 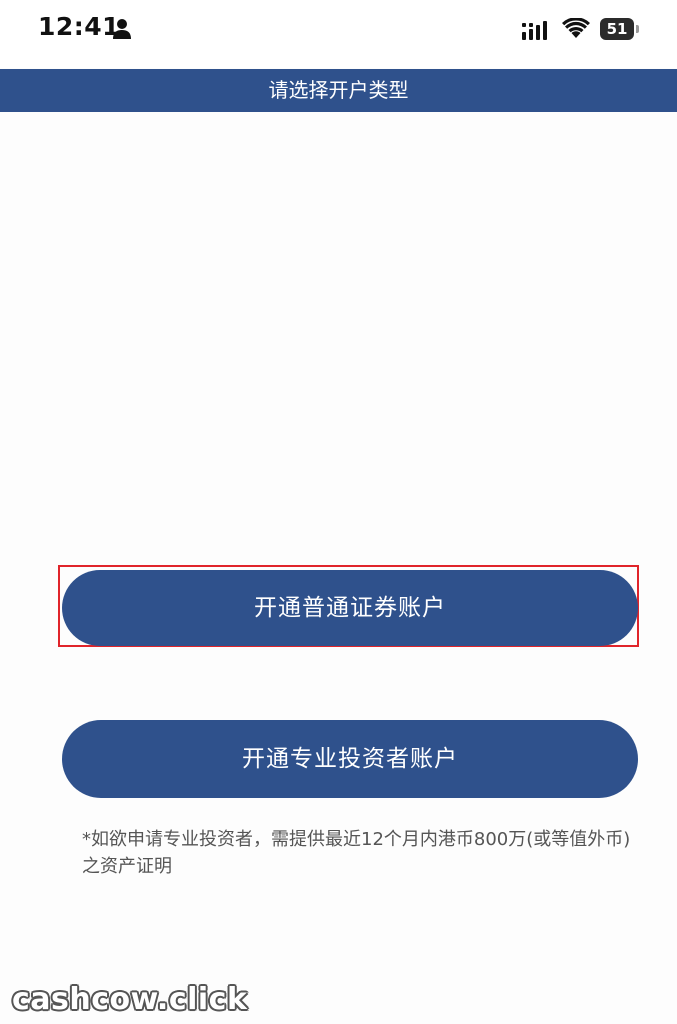 I want to click on open-professional-account-button: 开通专业投资者账户, so click(x=350, y=759).